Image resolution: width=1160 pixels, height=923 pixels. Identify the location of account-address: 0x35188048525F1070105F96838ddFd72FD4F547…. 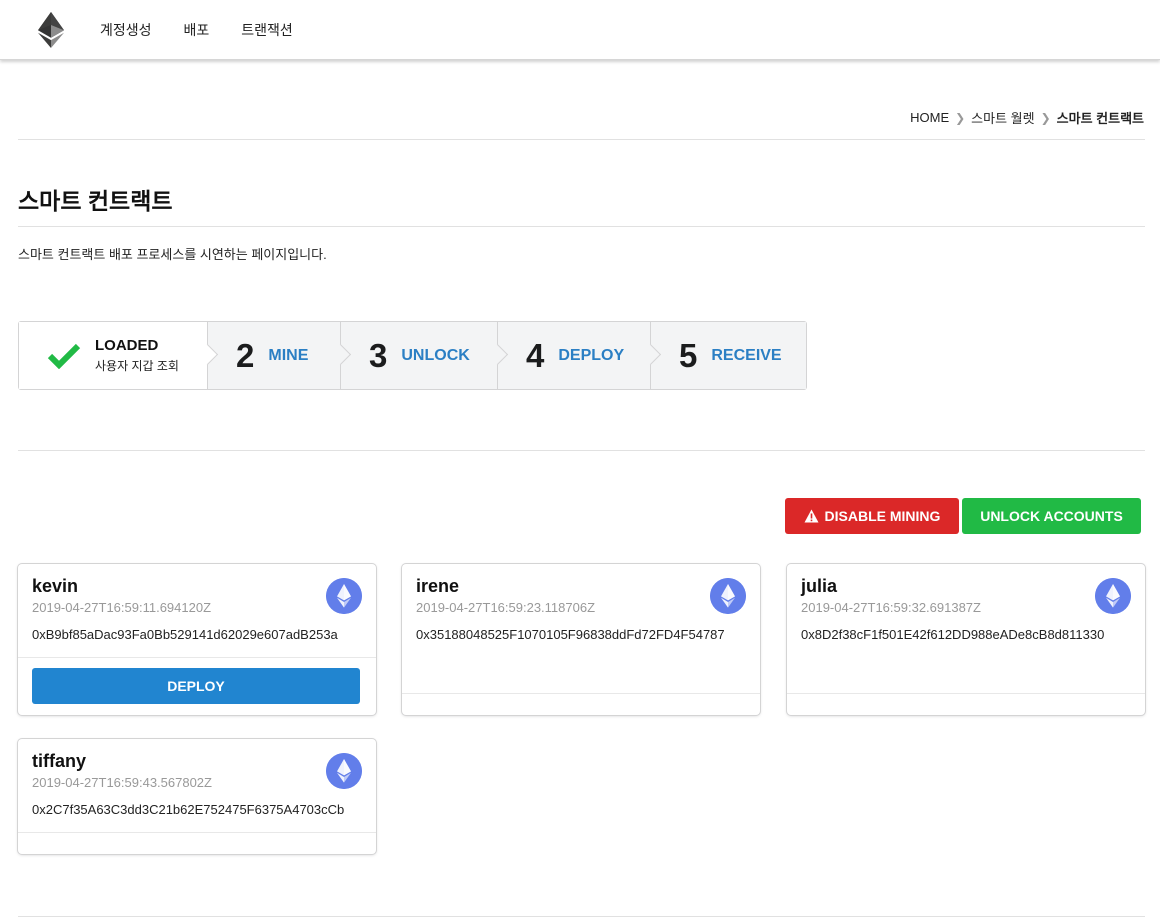
(570, 634).